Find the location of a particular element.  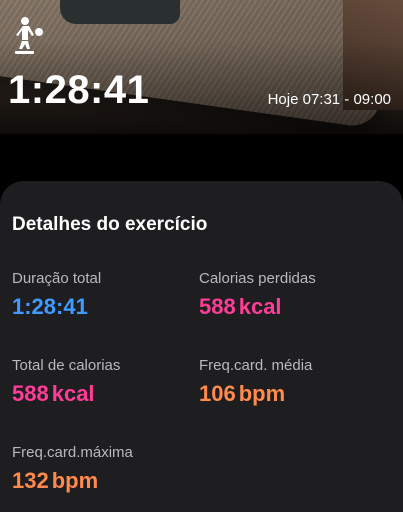

stat-label: Total de calorias is located at coordinates (66, 365).